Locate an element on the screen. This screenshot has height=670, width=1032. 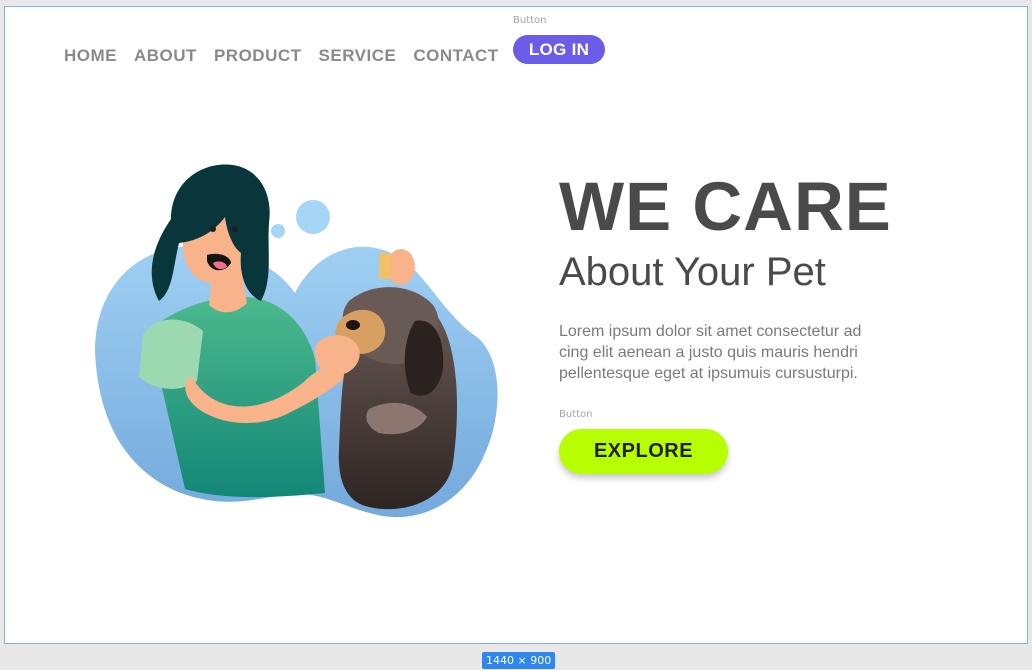
woman-left-sleeve is located at coordinates (171, 354).